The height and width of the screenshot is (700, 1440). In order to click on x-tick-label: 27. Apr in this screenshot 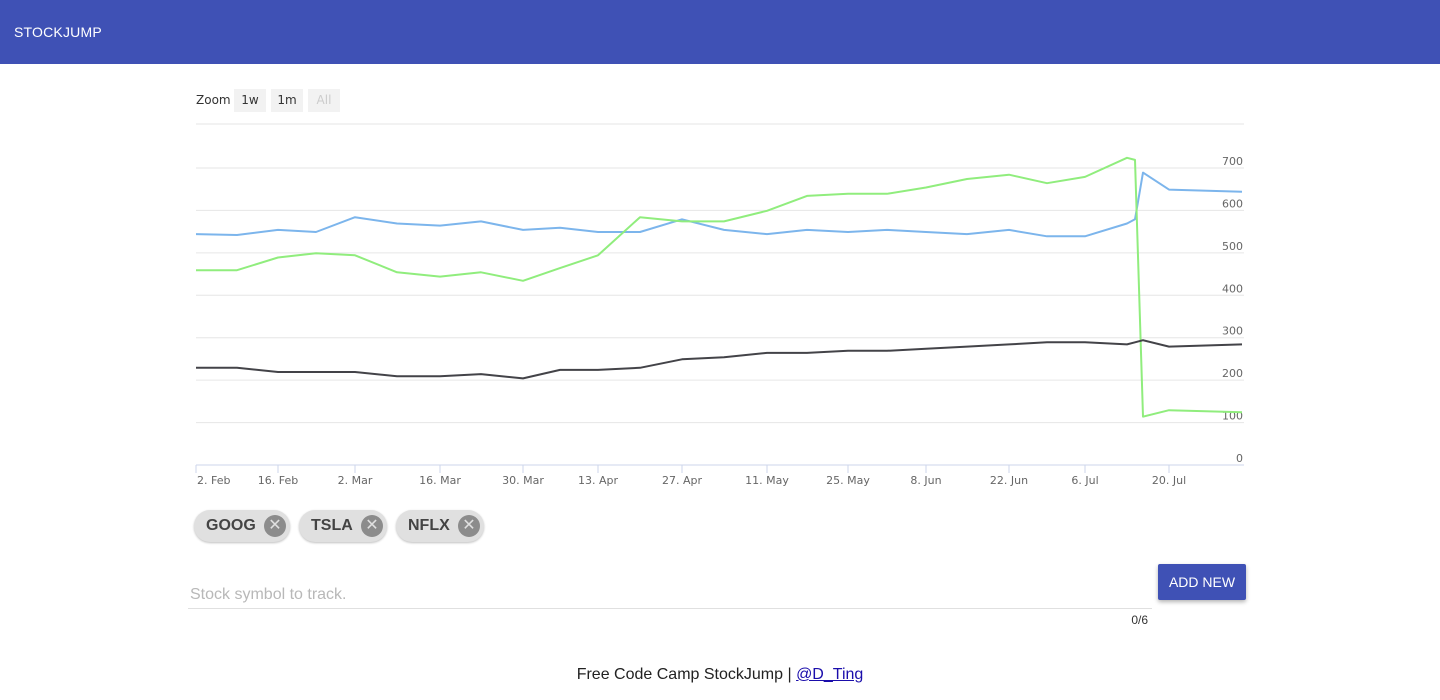, I will do `click(682, 480)`.